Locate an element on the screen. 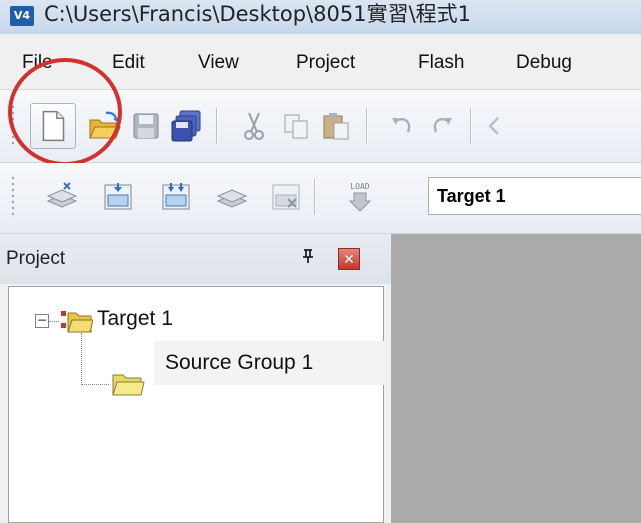 The image size is (641, 523). file-toolbar is located at coordinates (320, 126).